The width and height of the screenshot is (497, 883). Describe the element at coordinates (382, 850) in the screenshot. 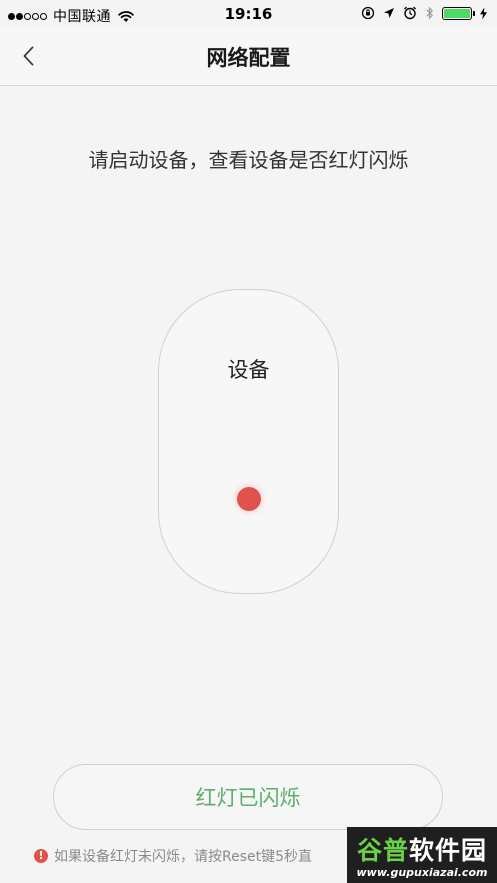

I see `watermark-brand-part1: 谷普` at that location.